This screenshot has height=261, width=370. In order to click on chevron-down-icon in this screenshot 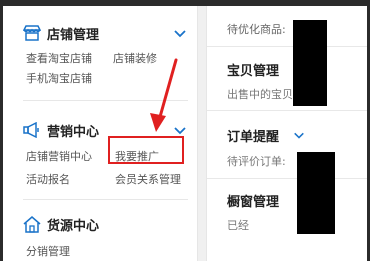, I will do `click(299, 135)`.